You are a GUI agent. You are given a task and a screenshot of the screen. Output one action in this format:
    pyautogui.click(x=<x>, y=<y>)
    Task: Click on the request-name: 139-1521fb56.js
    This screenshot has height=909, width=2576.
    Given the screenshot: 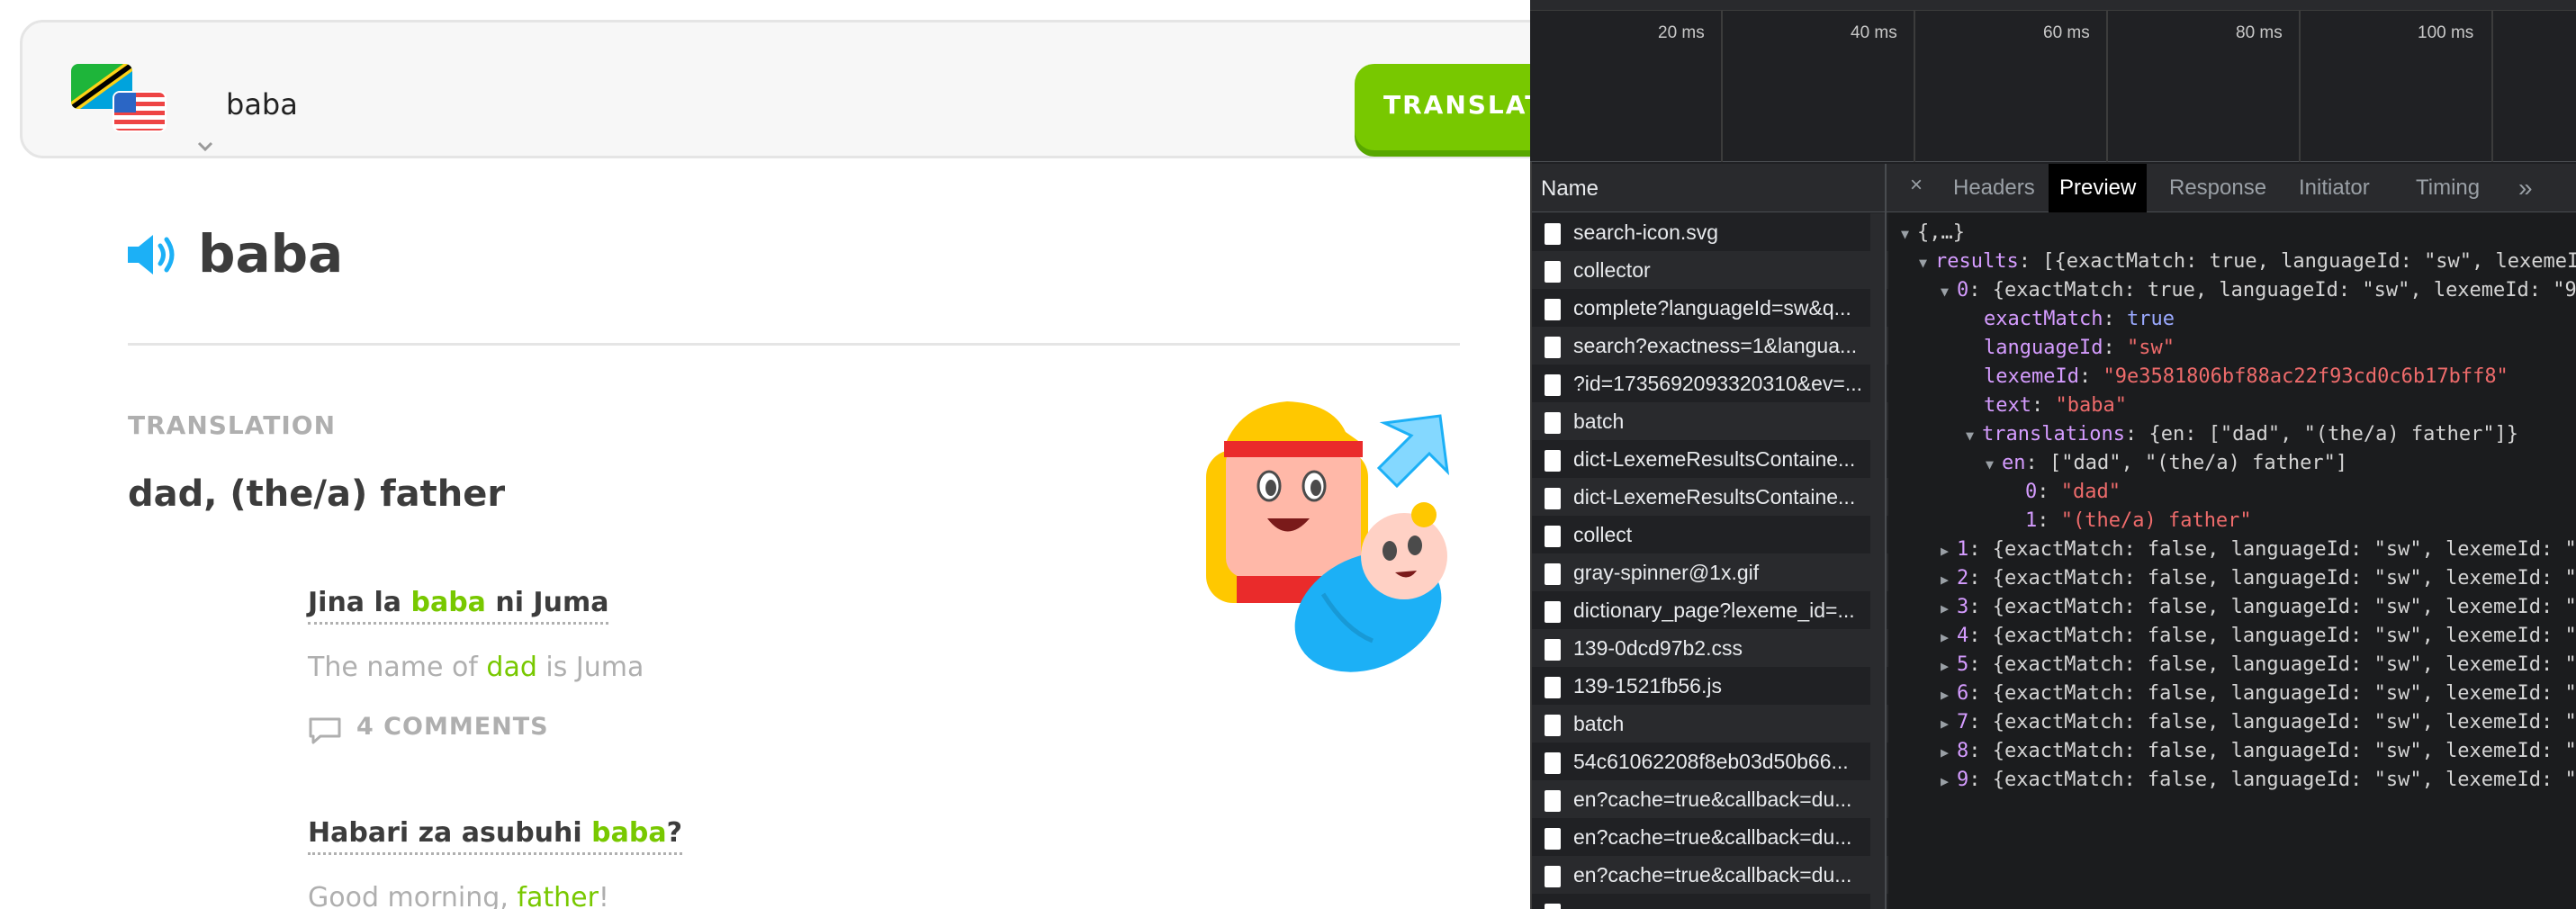 What is the action you would take?
    pyautogui.click(x=1647, y=686)
    